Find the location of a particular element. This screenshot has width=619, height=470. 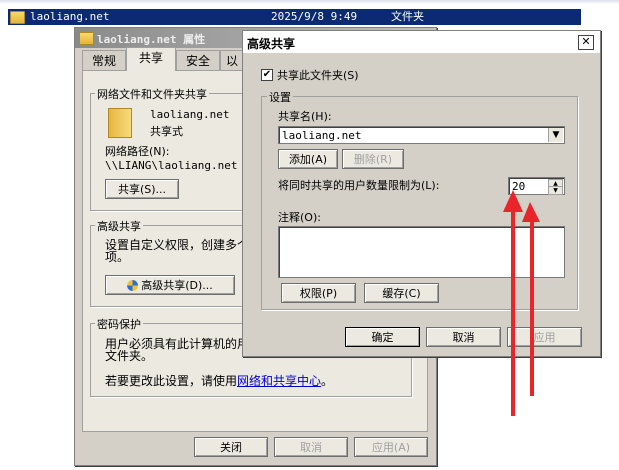

annotation-arrows is located at coordinates (521, 303).